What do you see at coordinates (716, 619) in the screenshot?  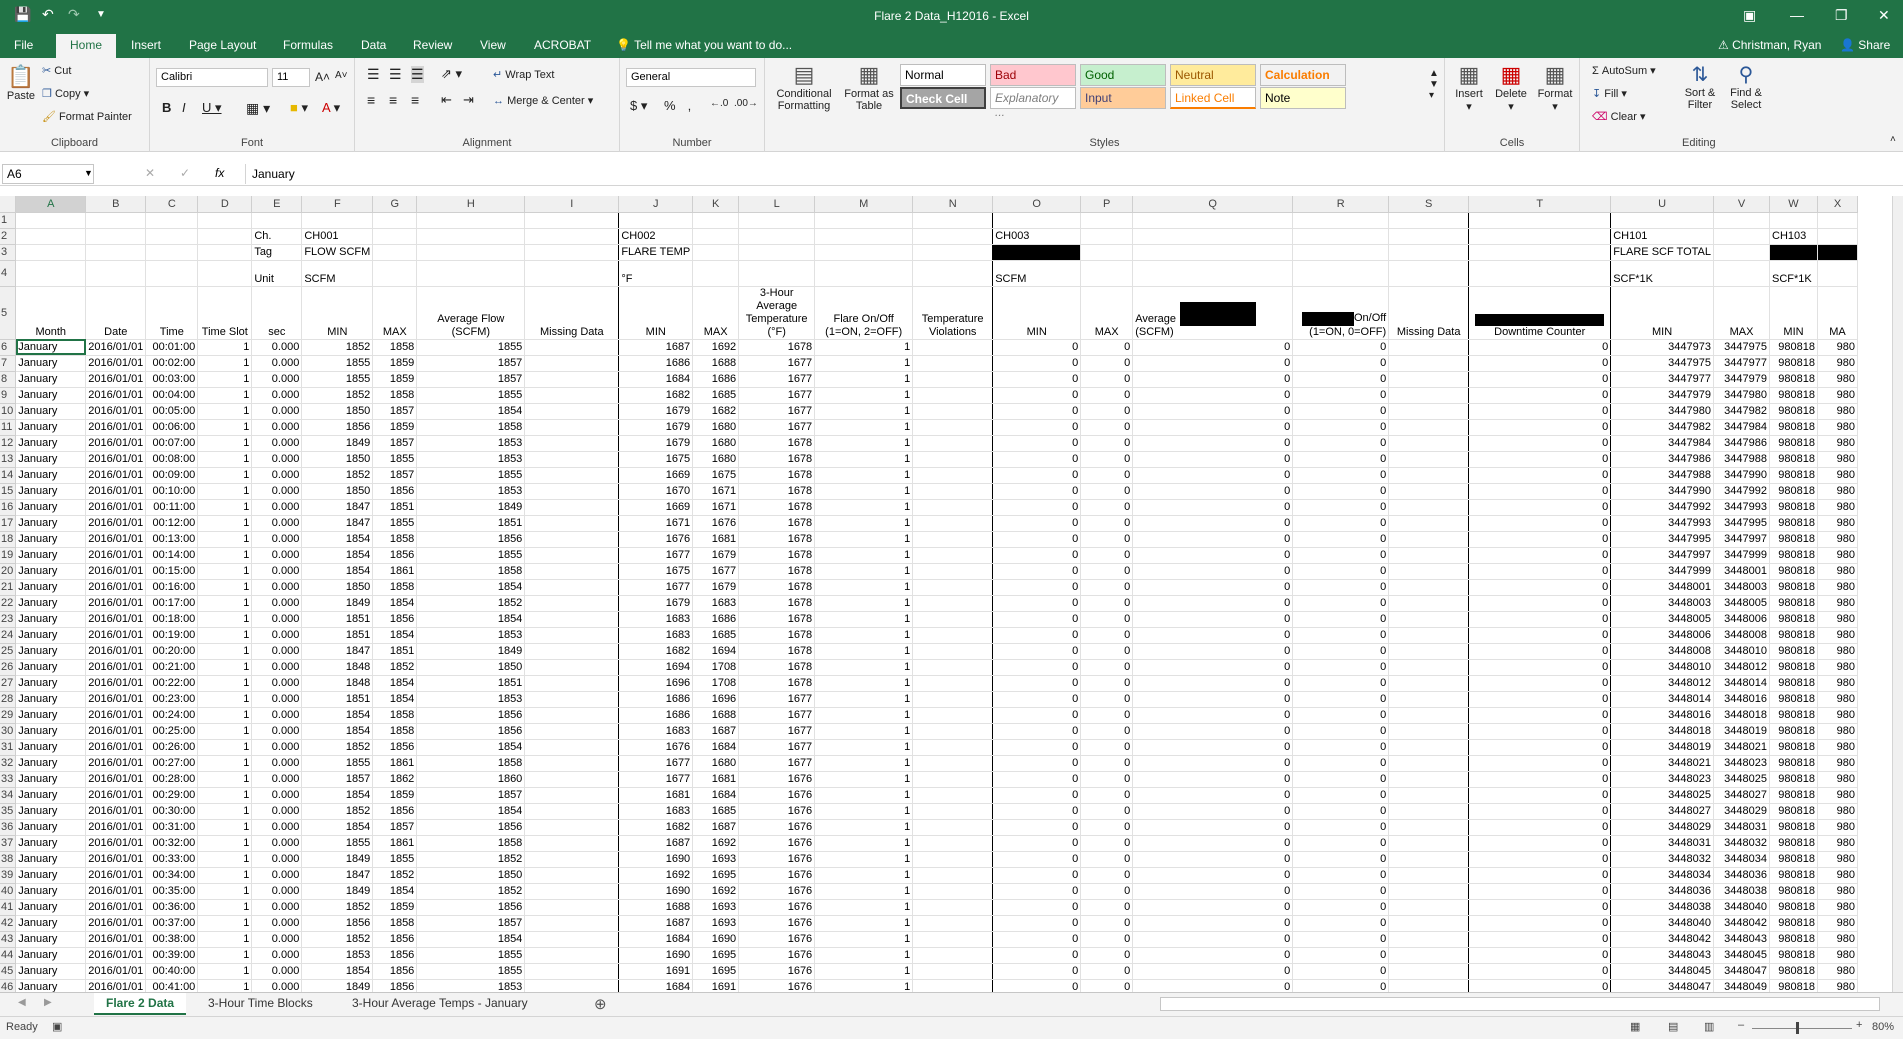 I see `data-cell: 1686` at bounding box center [716, 619].